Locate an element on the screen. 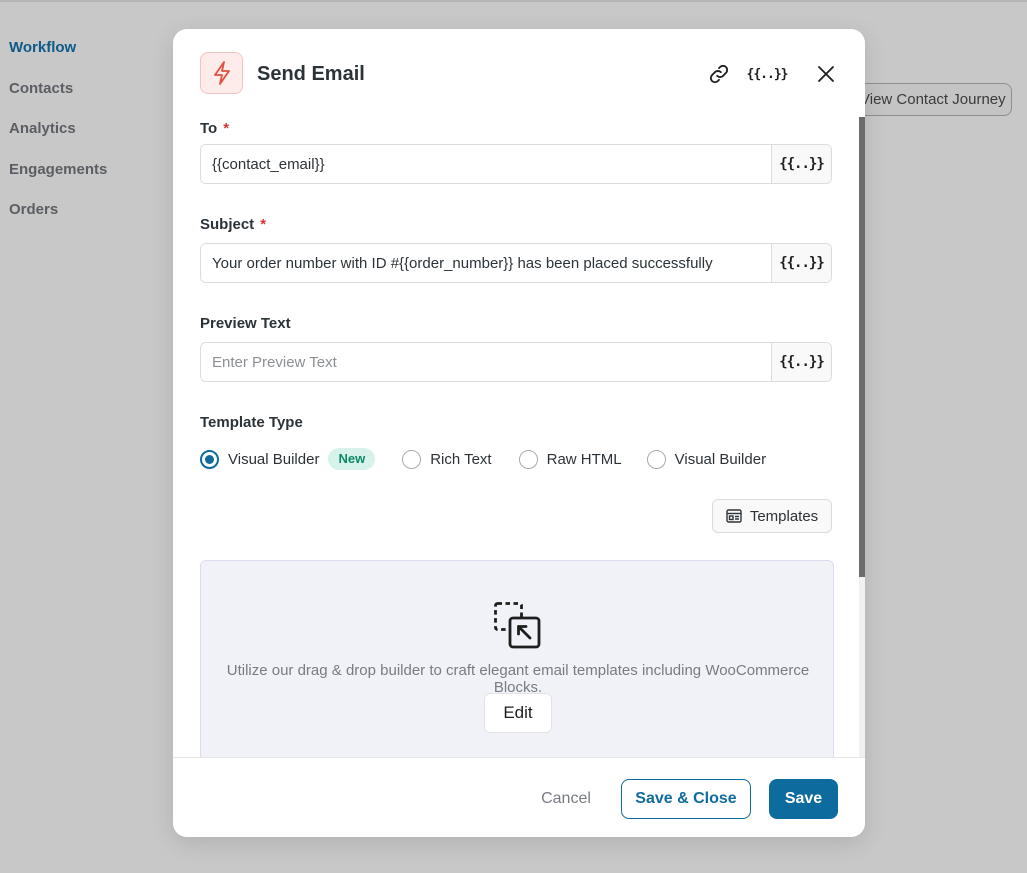  radio-visual-builder-new: Visual Builder New is located at coordinates (288, 459).